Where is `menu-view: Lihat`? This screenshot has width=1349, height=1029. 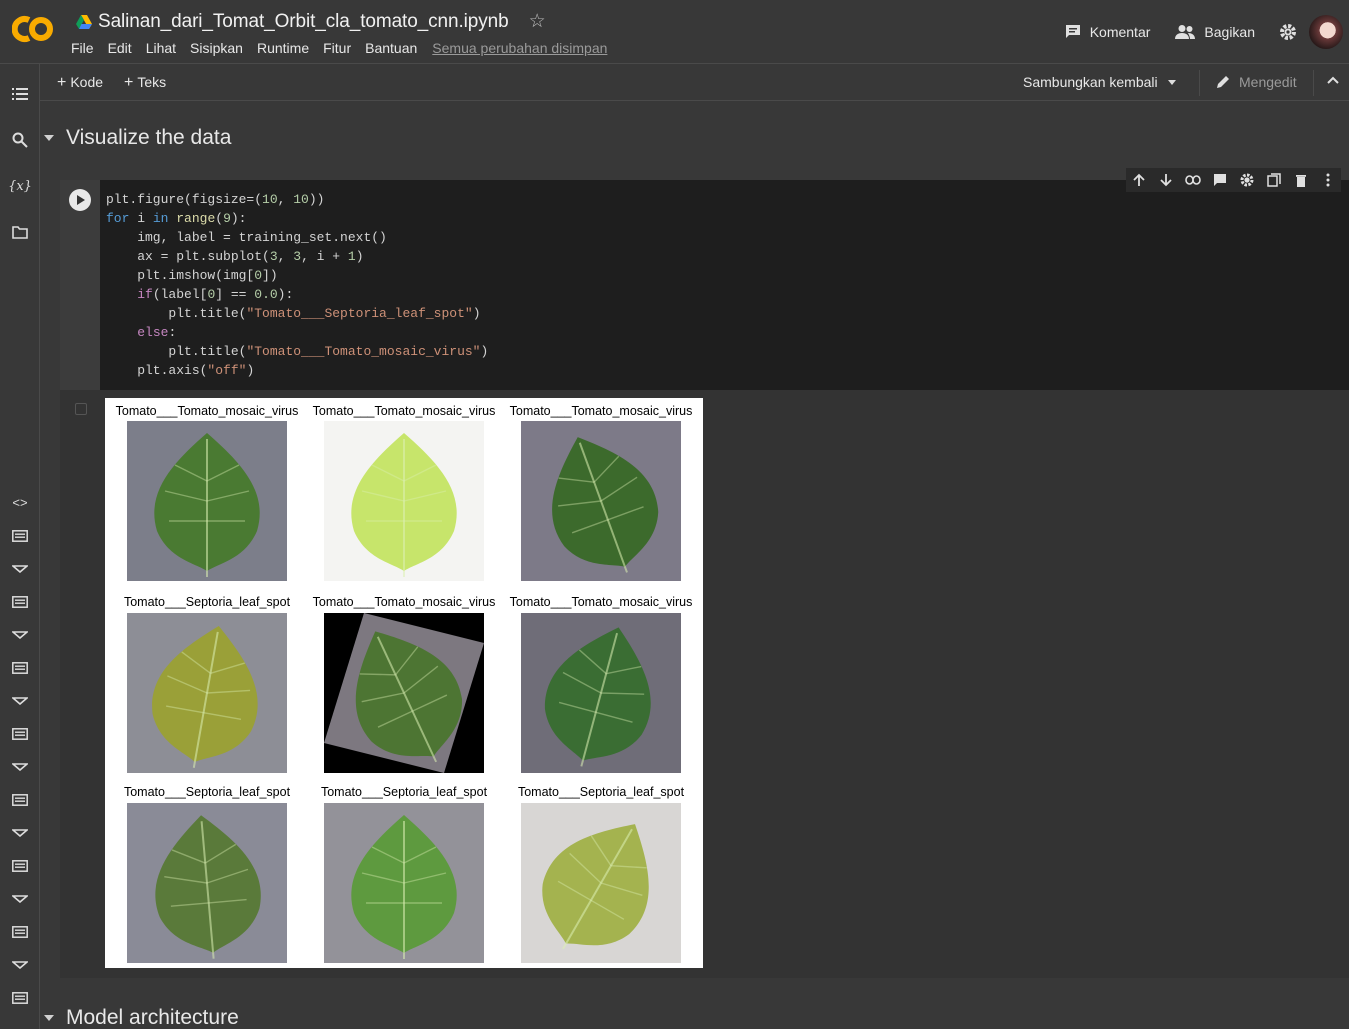 menu-view: Lihat is located at coordinates (161, 48).